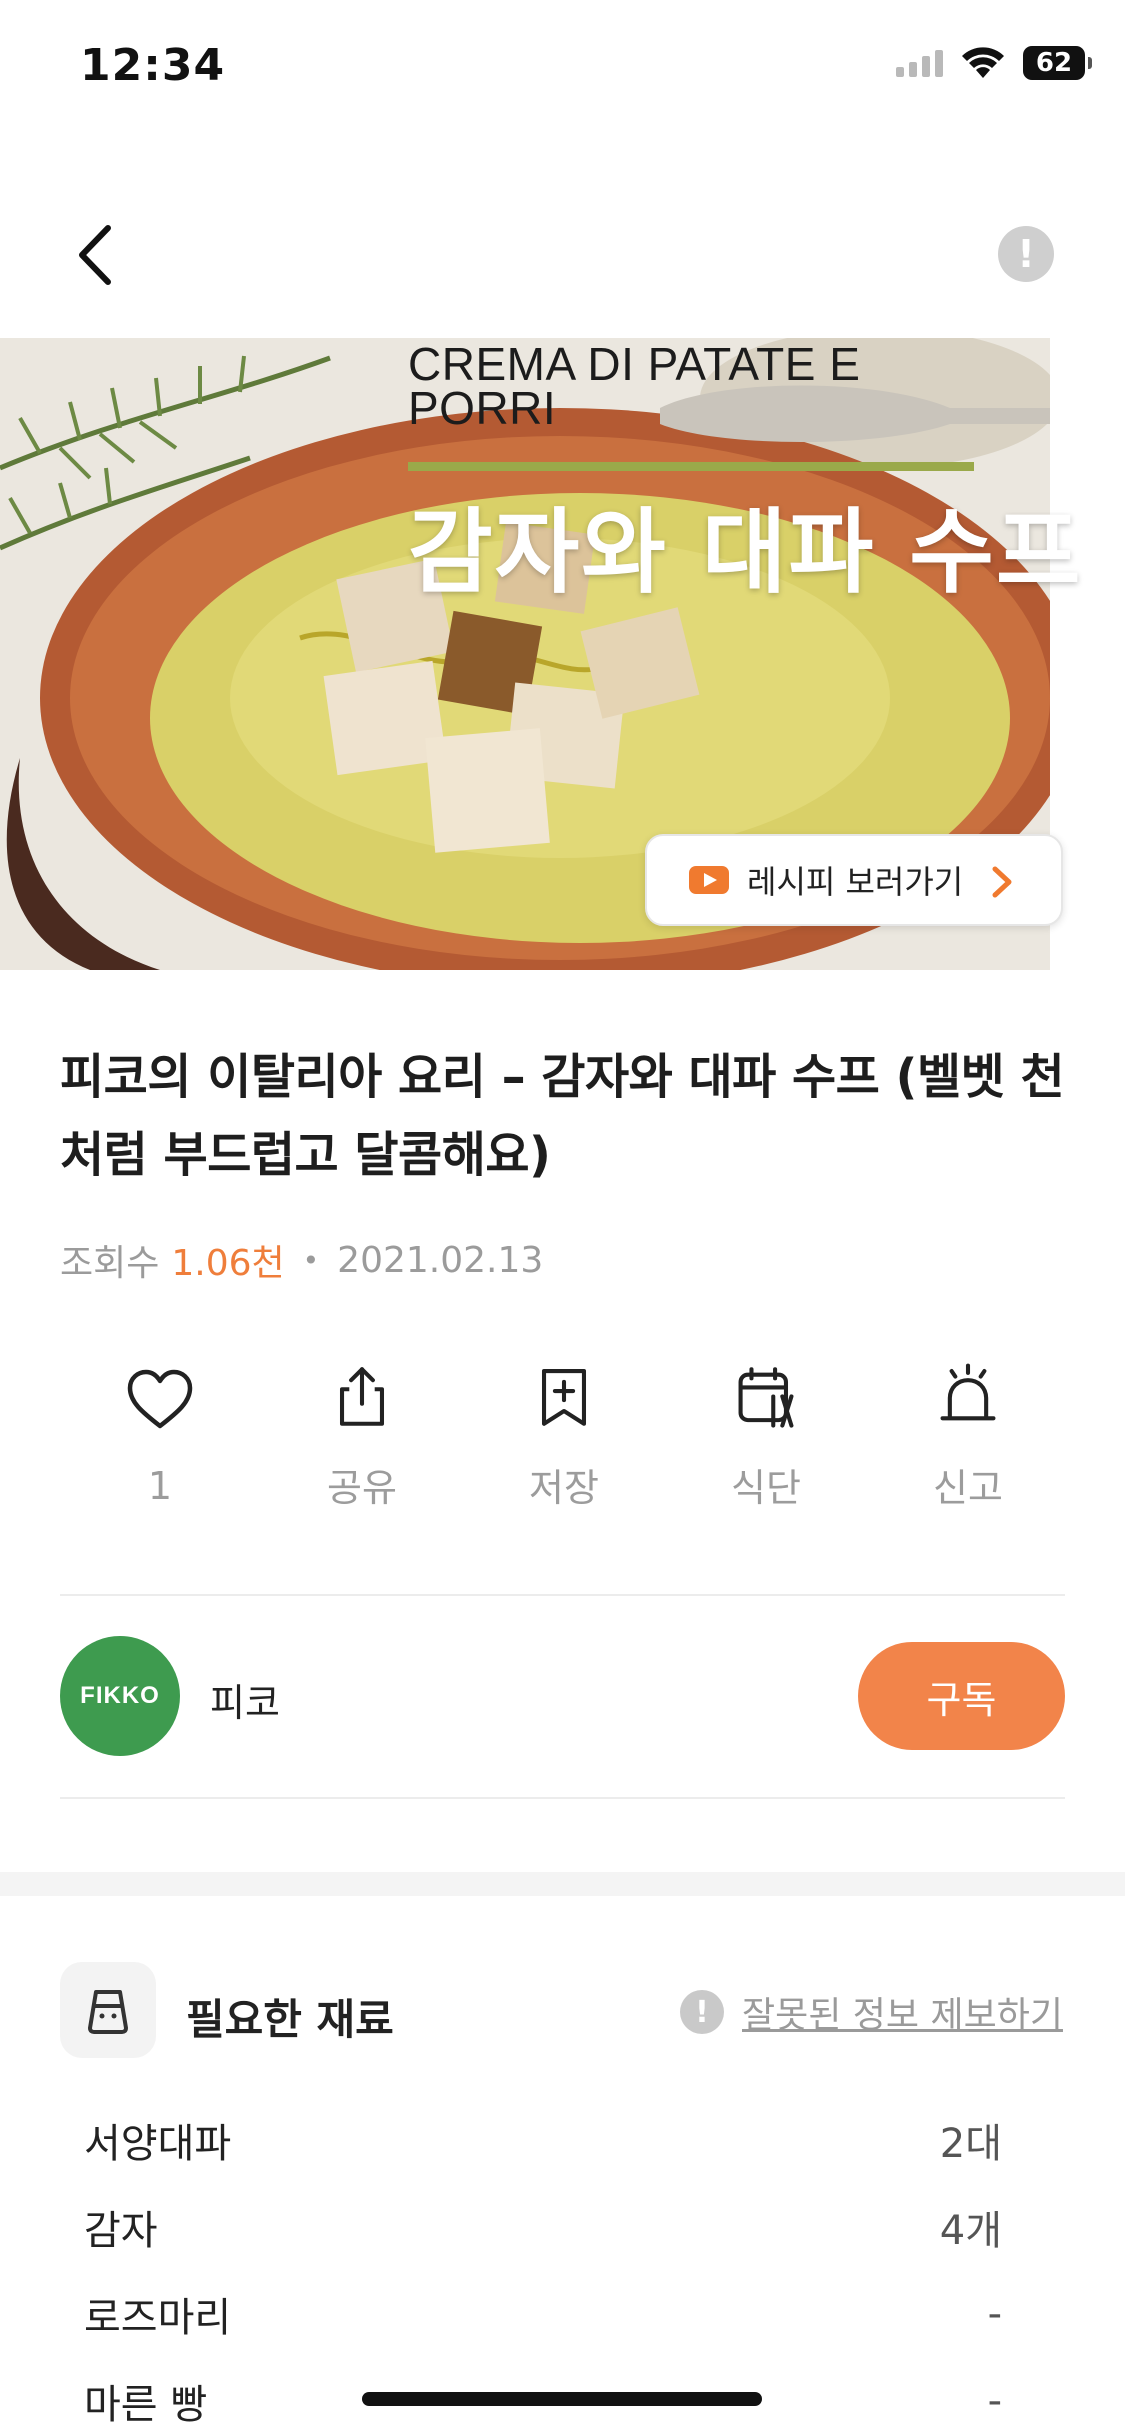 The width and height of the screenshot is (1125, 2436). Describe the element at coordinates (634, 386) in the screenshot. I see `hero-title-italian: CREMA DI PATATE E PORRI` at that location.